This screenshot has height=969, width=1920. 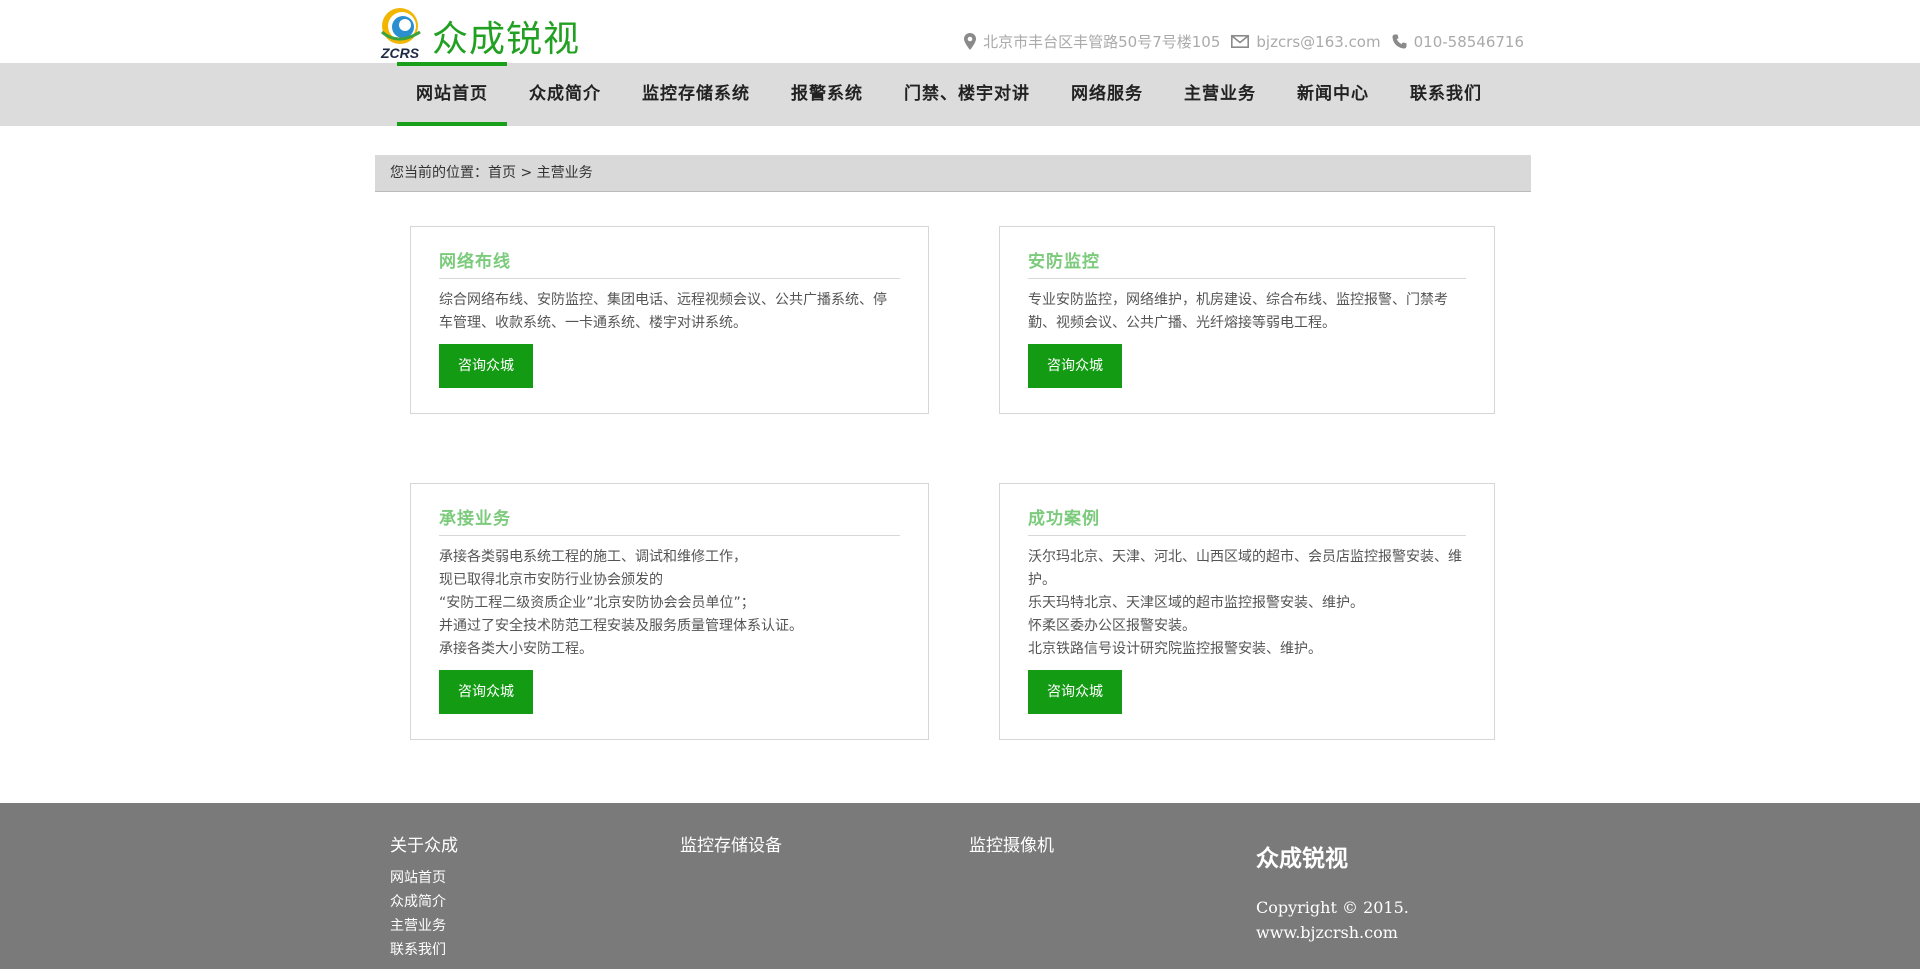 I want to click on nav-item-alarm: 报警系统, so click(x=827, y=94).